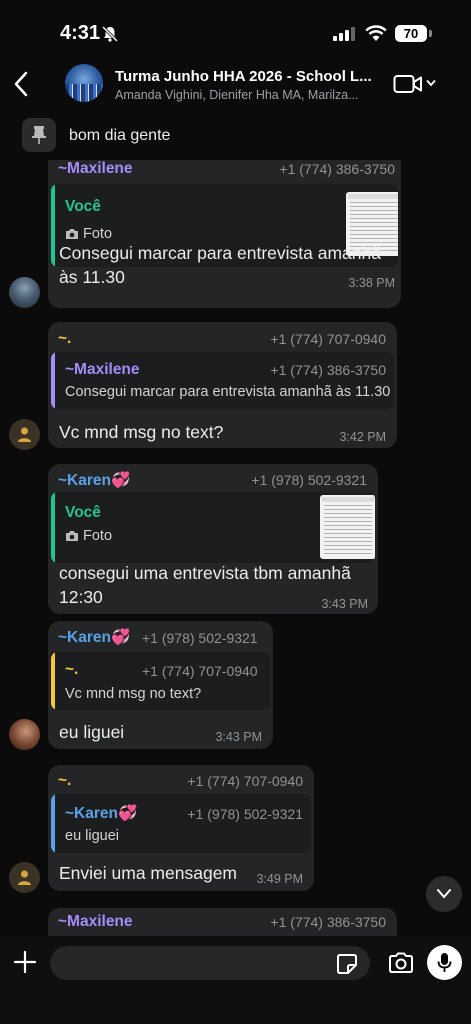 This screenshot has width=471, height=1024. What do you see at coordinates (181, 823) in the screenshot?
I see `quoted-message: ~Karen💞 +1 (978) 502-9321 eu liguei` at bounding box center [181, 823].